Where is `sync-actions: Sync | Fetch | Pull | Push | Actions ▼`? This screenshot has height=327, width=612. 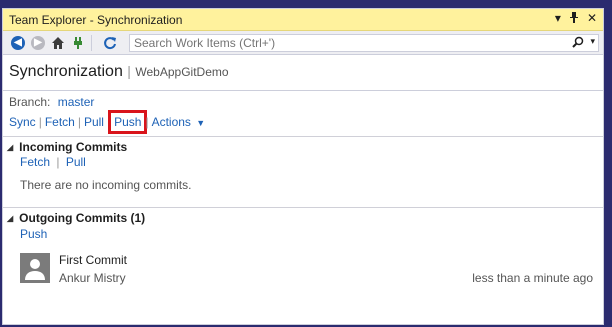
sync-actions: Sync | Fetch | Pull | Push | Actions ▼ is located at coordinates (107, 122).